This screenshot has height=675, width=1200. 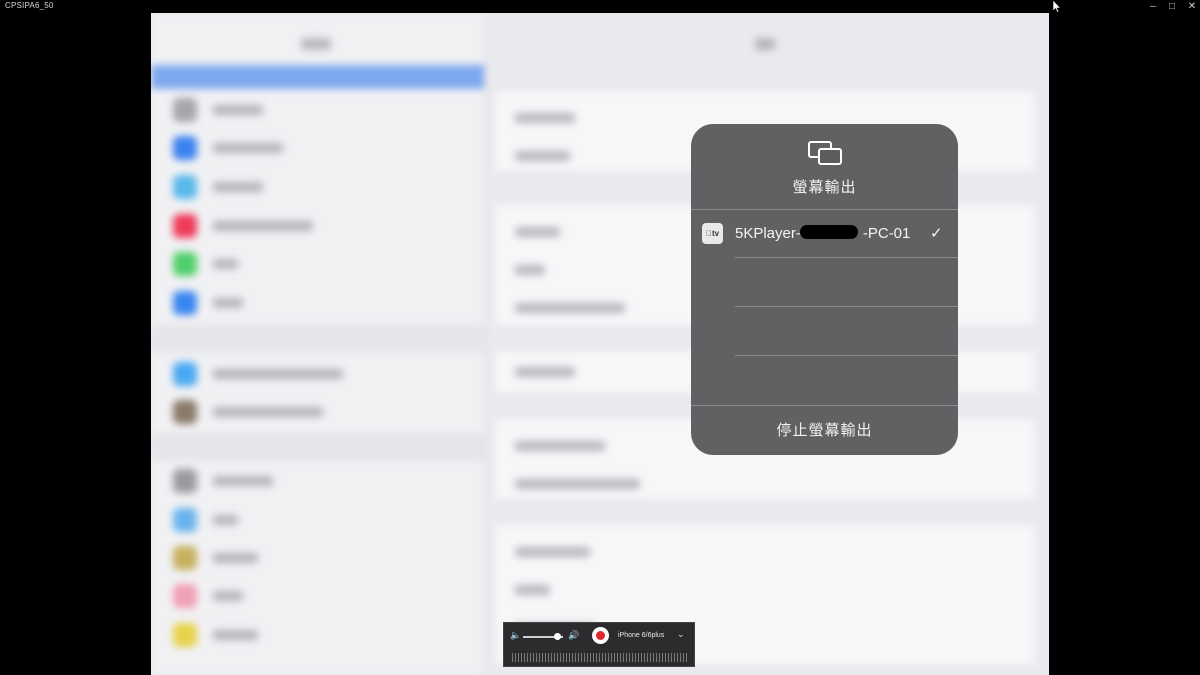 I want to click on volume-high-icon: 🔊, so click(x=573, y=635).